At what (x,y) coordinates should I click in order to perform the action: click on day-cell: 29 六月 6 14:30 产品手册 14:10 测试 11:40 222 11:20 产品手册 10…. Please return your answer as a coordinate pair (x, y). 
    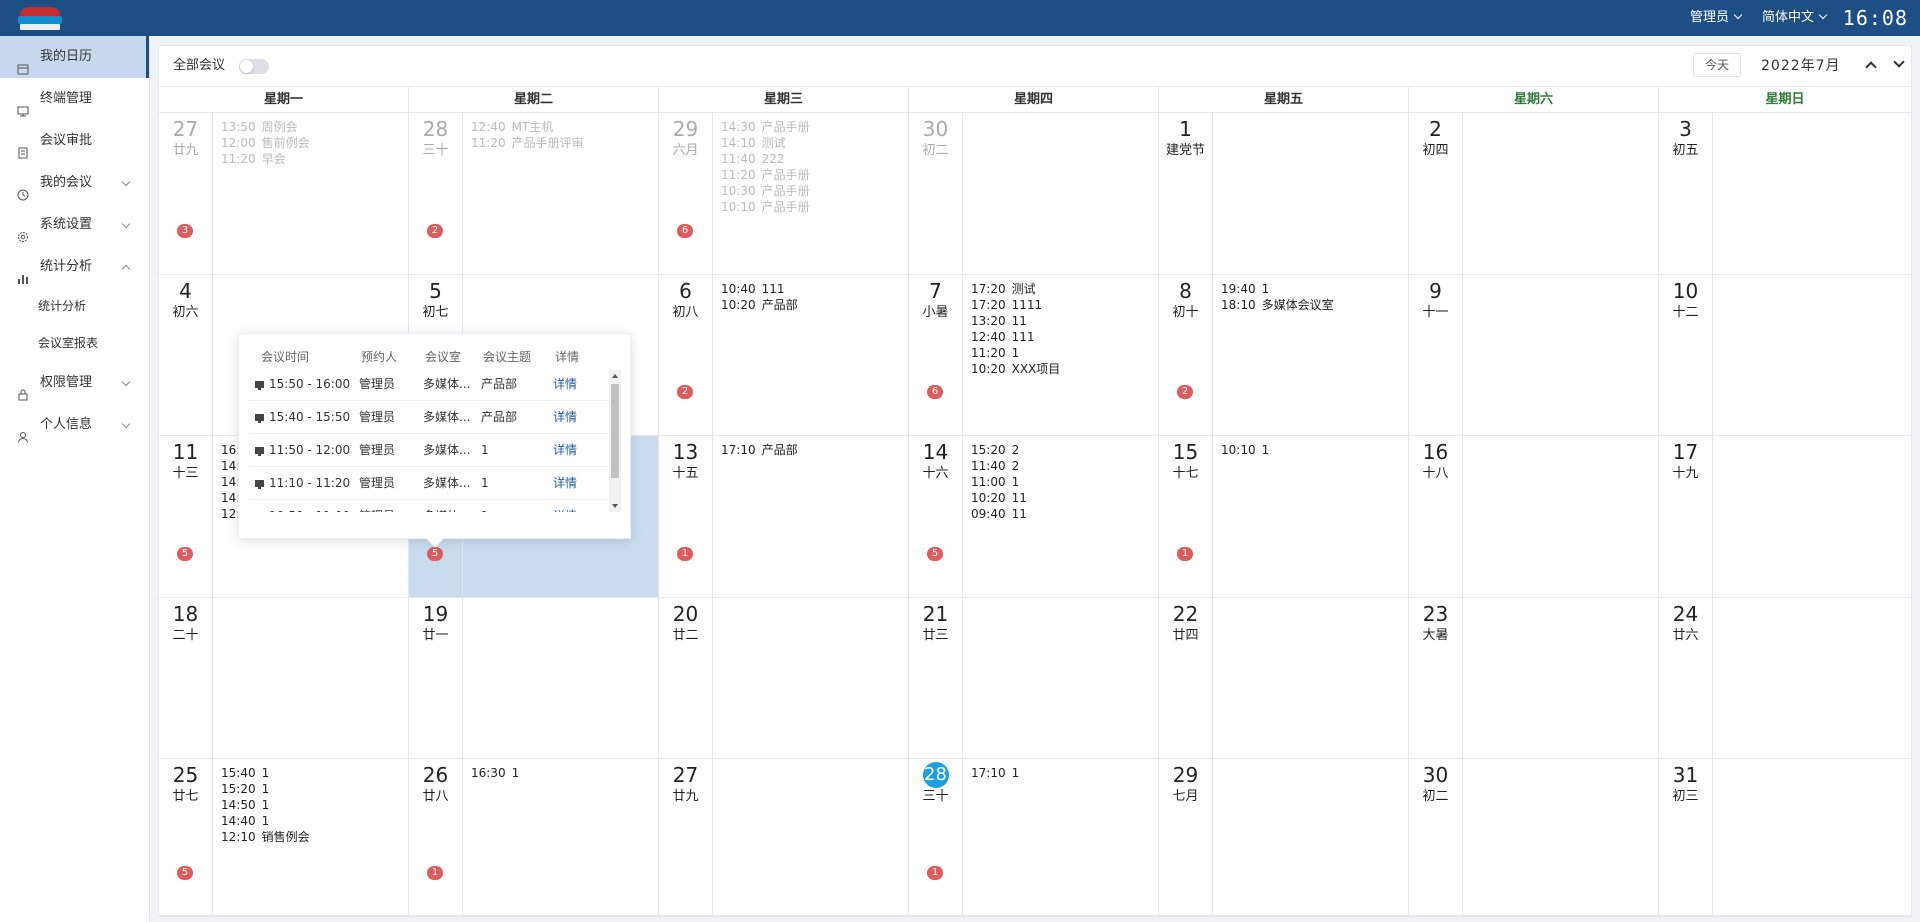
    Looking at the image, I should click on (784, 194).